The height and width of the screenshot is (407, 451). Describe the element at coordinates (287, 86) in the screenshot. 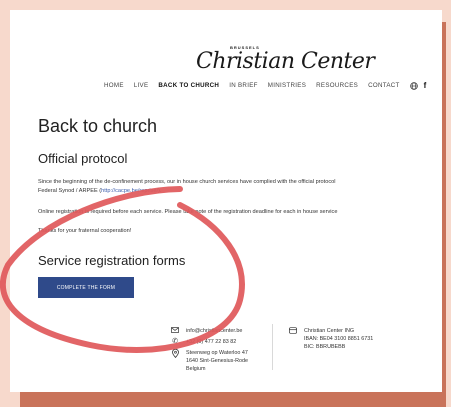

I see `nav-item-ministries: MINISTRIES` at that location.